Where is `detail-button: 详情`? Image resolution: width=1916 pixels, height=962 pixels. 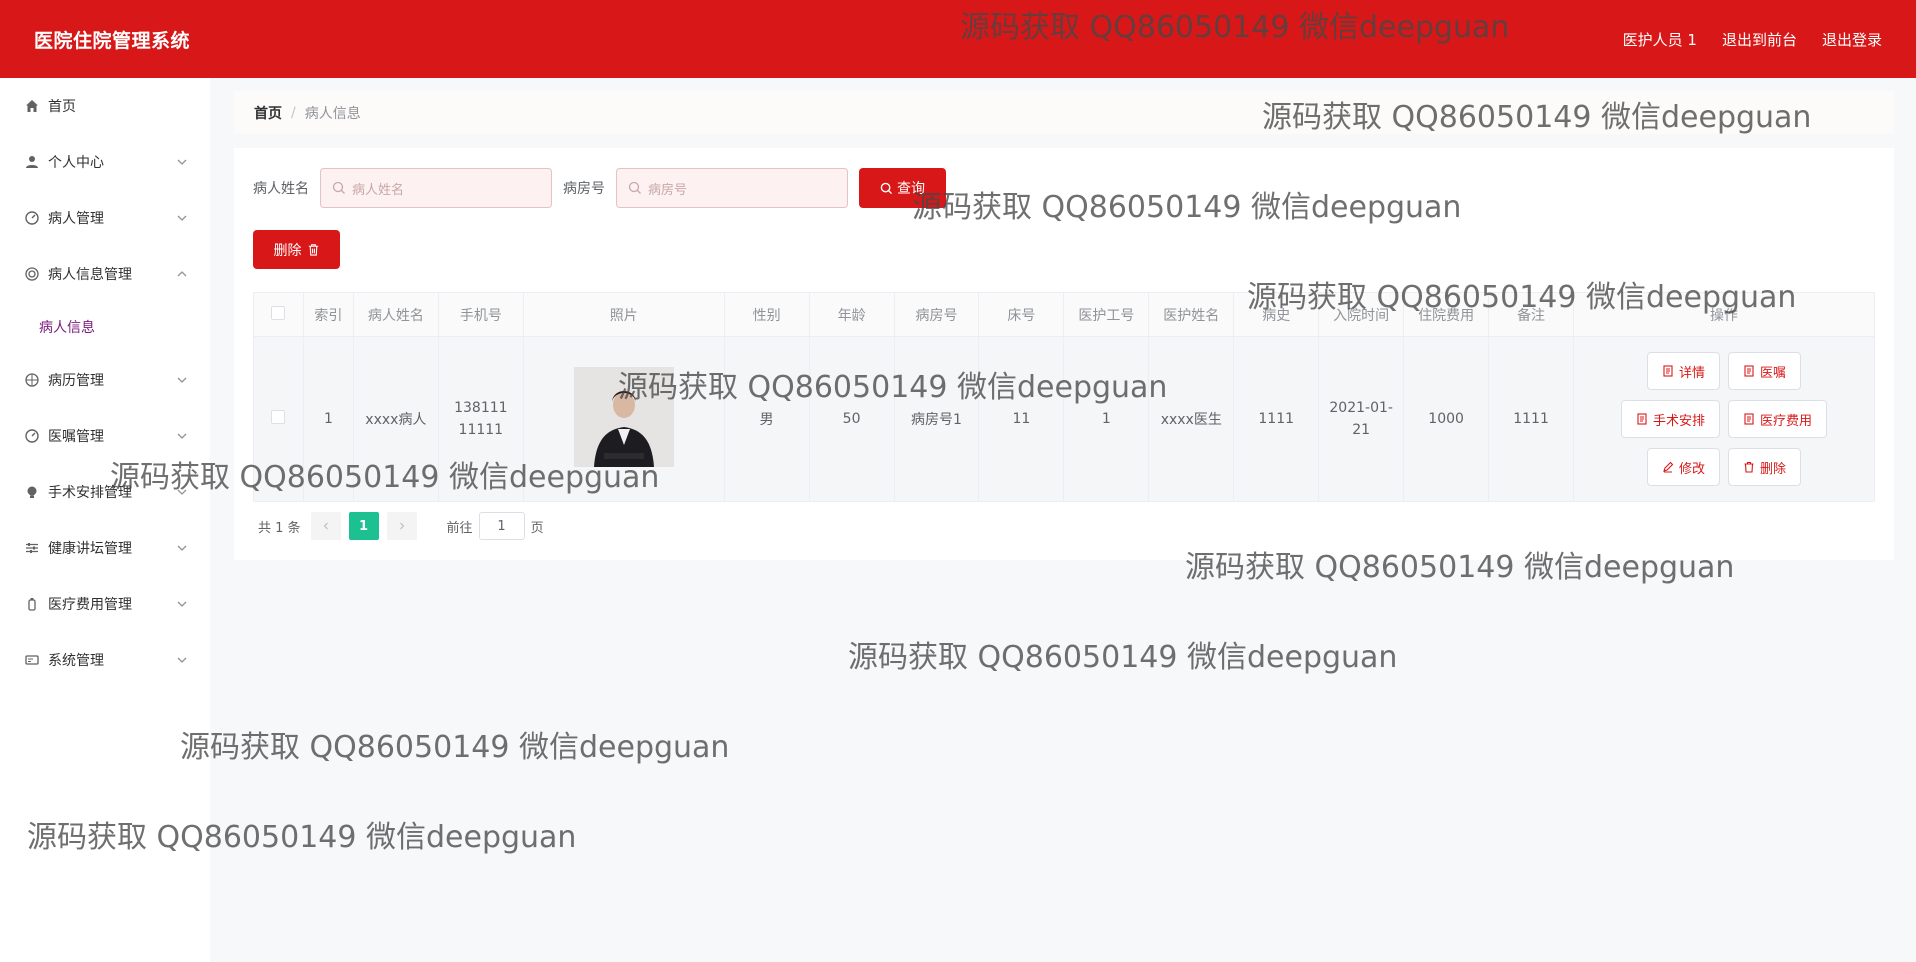
detail-button: 详情 is located at coordinates (1684, 371).